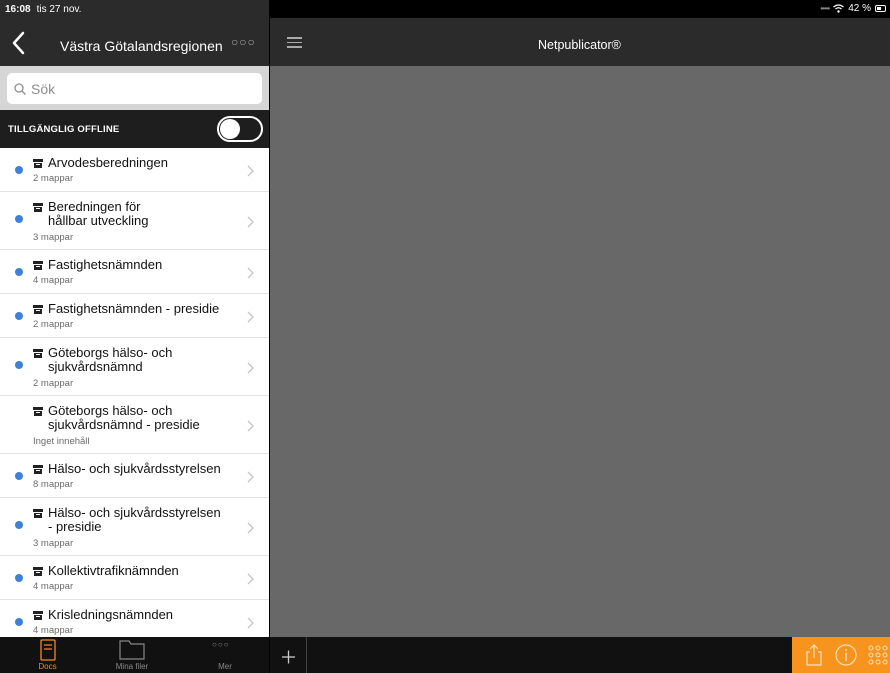 The width and height of the screenshot is (890, 673). Describe the element at coordinates (825, 8) in the screenshot. I see `signal-icon: •••••` at that location.